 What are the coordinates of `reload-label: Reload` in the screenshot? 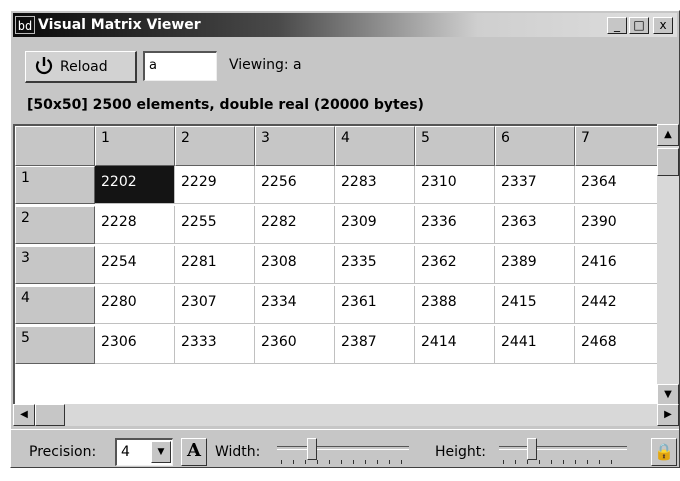 It's located at (84, 66).